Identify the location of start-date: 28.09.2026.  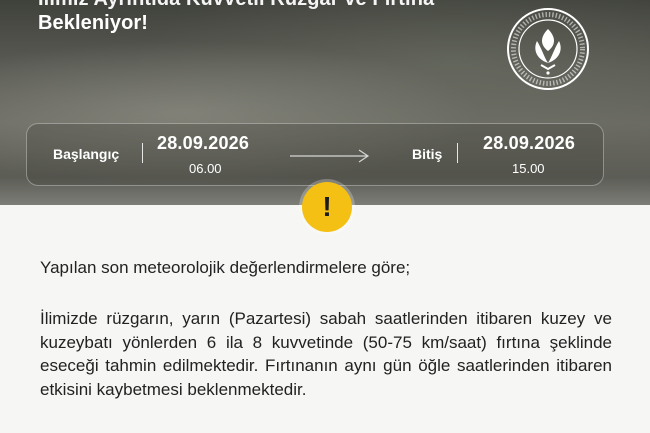
(203, 143).